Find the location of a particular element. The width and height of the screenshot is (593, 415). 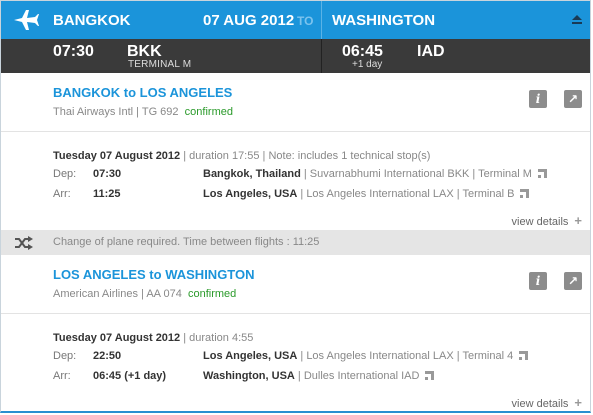

arr-airport: | Dulles International IAD is located at coordinates (357, 376).